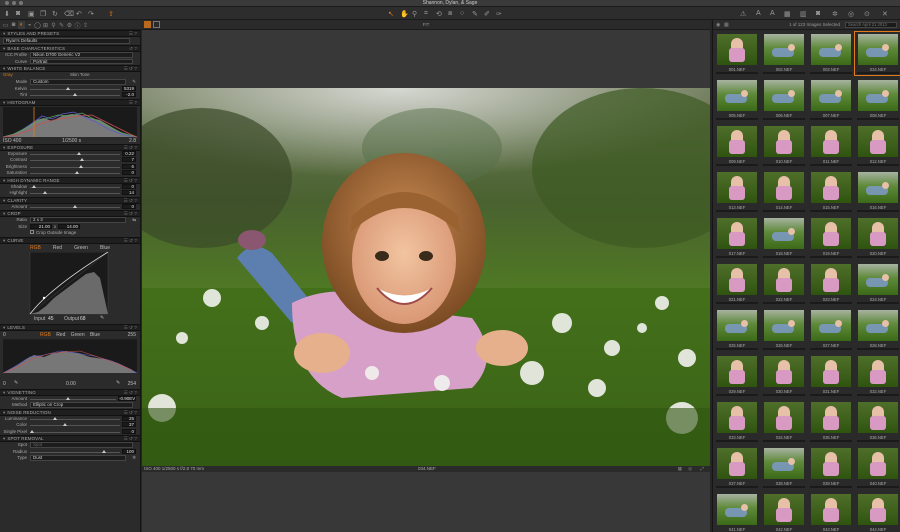  I want to click on thumbnail: 022.NEF, so click(784, 283).